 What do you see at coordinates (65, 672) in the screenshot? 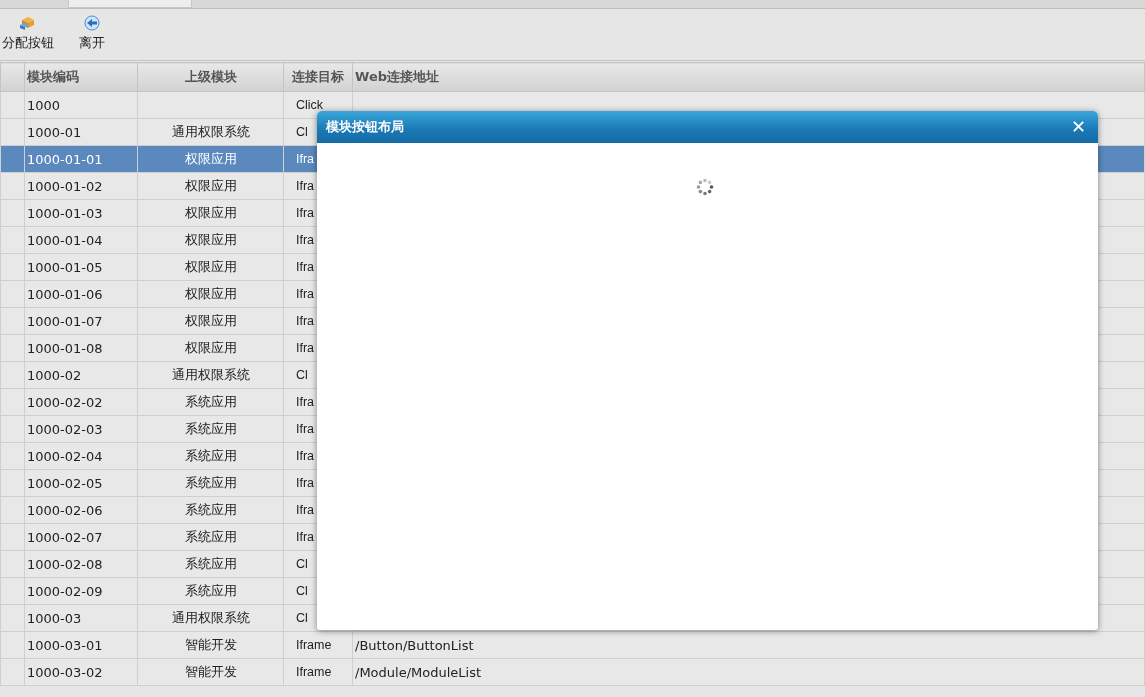
I see `table-cell: 1000-03-02` at bounding box center [65, 672].